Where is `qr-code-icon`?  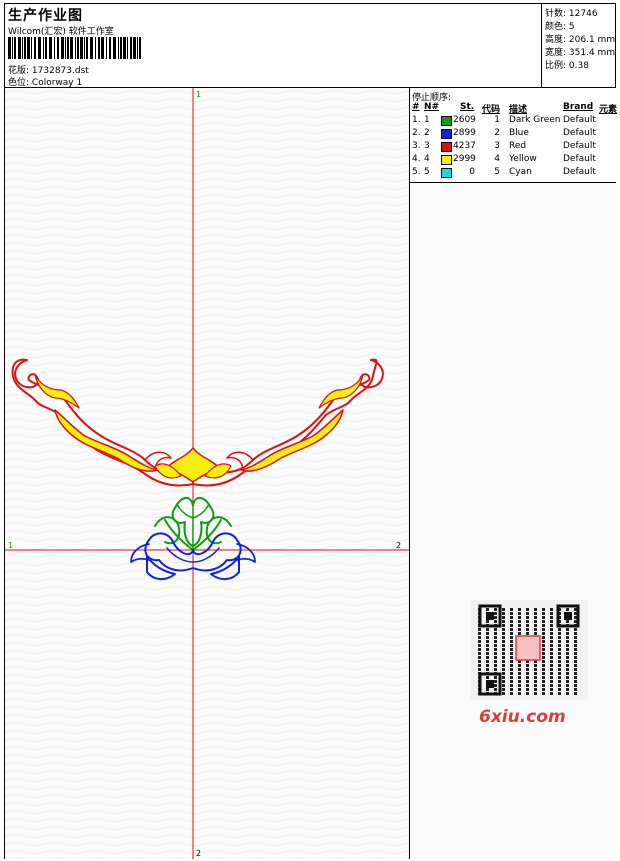 qr-code-icon is located at coordinates (529, 650).